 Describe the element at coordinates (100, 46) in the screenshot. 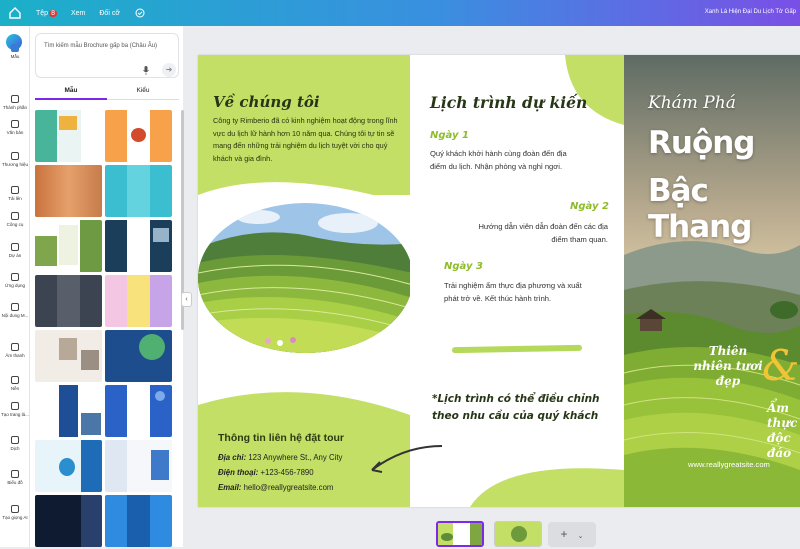

I see `search-input: Tìm kiếm mẫu Brochure gấp ba (Châu Âu)` at that location.